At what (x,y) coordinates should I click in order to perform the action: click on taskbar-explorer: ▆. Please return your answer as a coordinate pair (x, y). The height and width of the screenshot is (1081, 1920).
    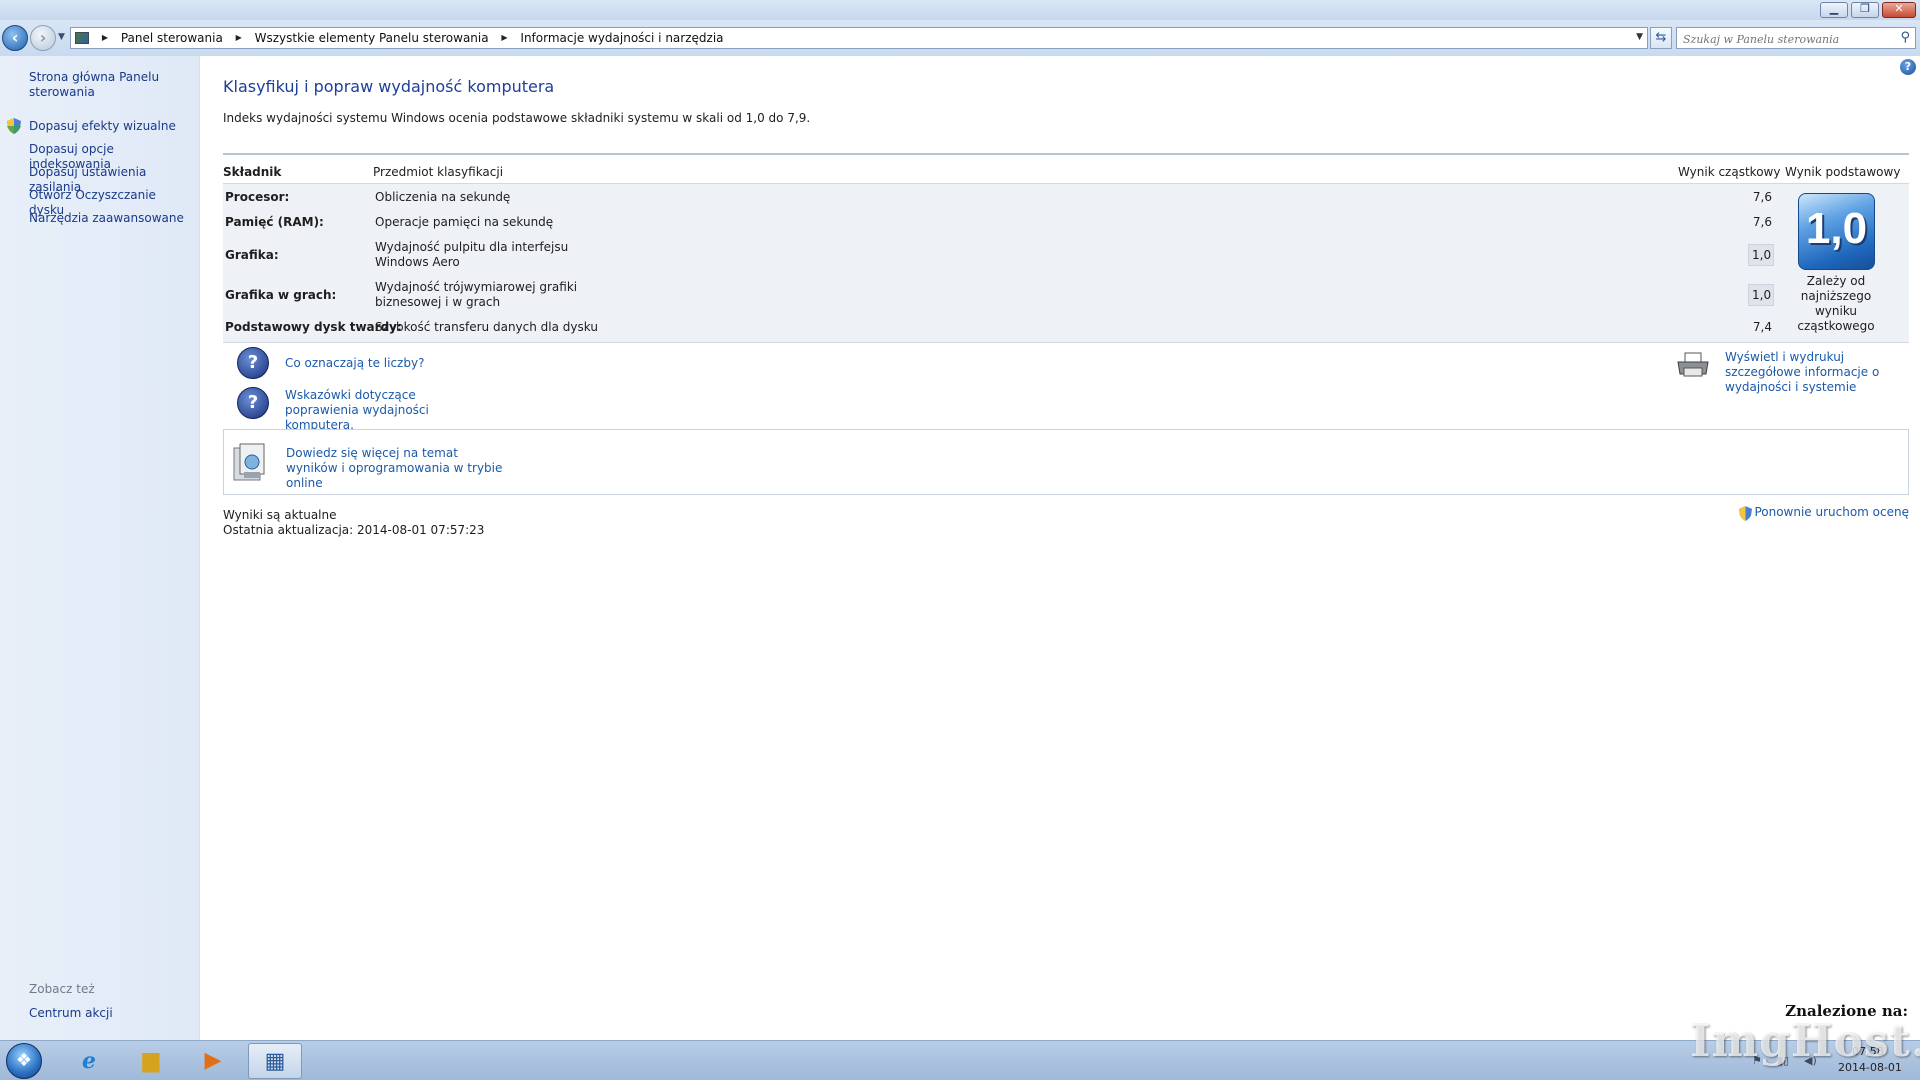
    Looking at the image, I should click on (151, 1061).